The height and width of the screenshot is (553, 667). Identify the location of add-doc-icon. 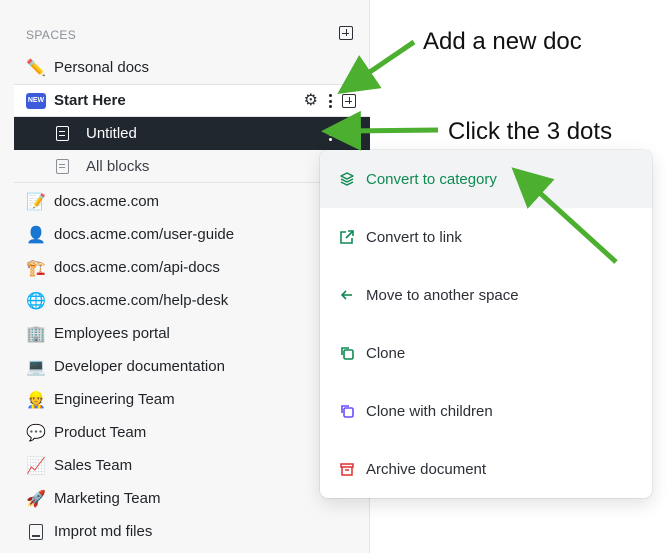
(349, 101).